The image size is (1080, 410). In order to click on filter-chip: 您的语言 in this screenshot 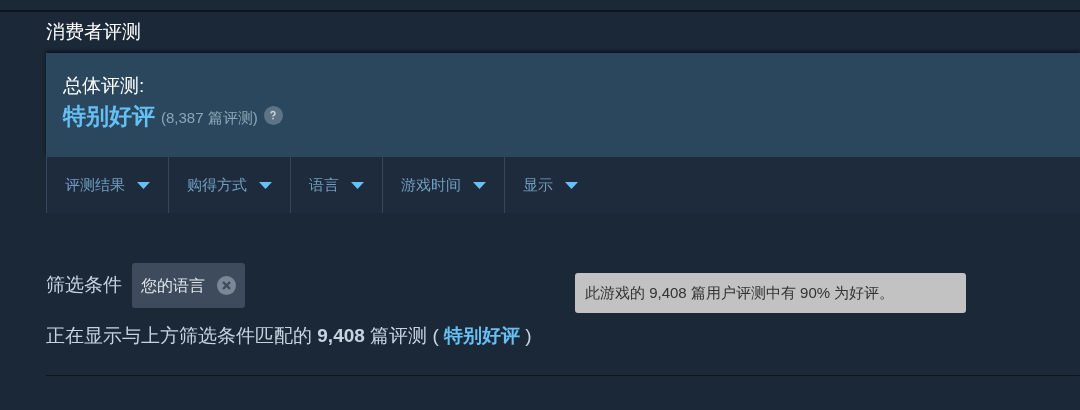, I will do `click(188, 285)`.